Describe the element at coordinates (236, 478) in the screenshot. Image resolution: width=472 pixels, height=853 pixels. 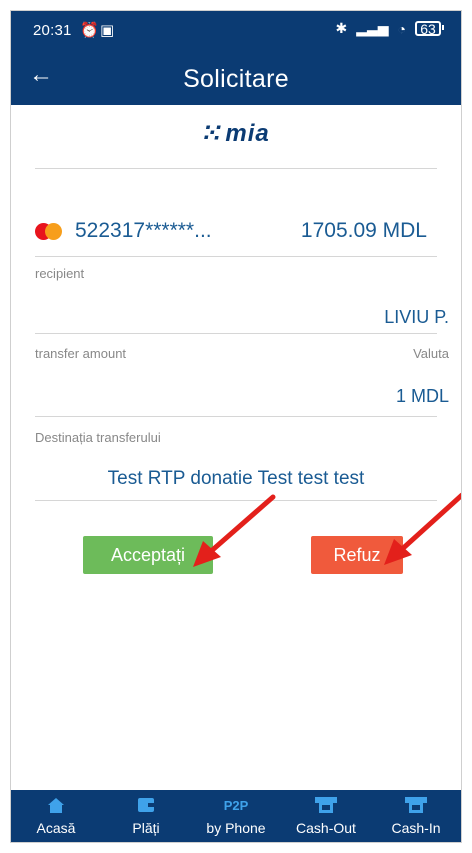
I see `purpose-value: Test RTP donatie Test test test` at that location.